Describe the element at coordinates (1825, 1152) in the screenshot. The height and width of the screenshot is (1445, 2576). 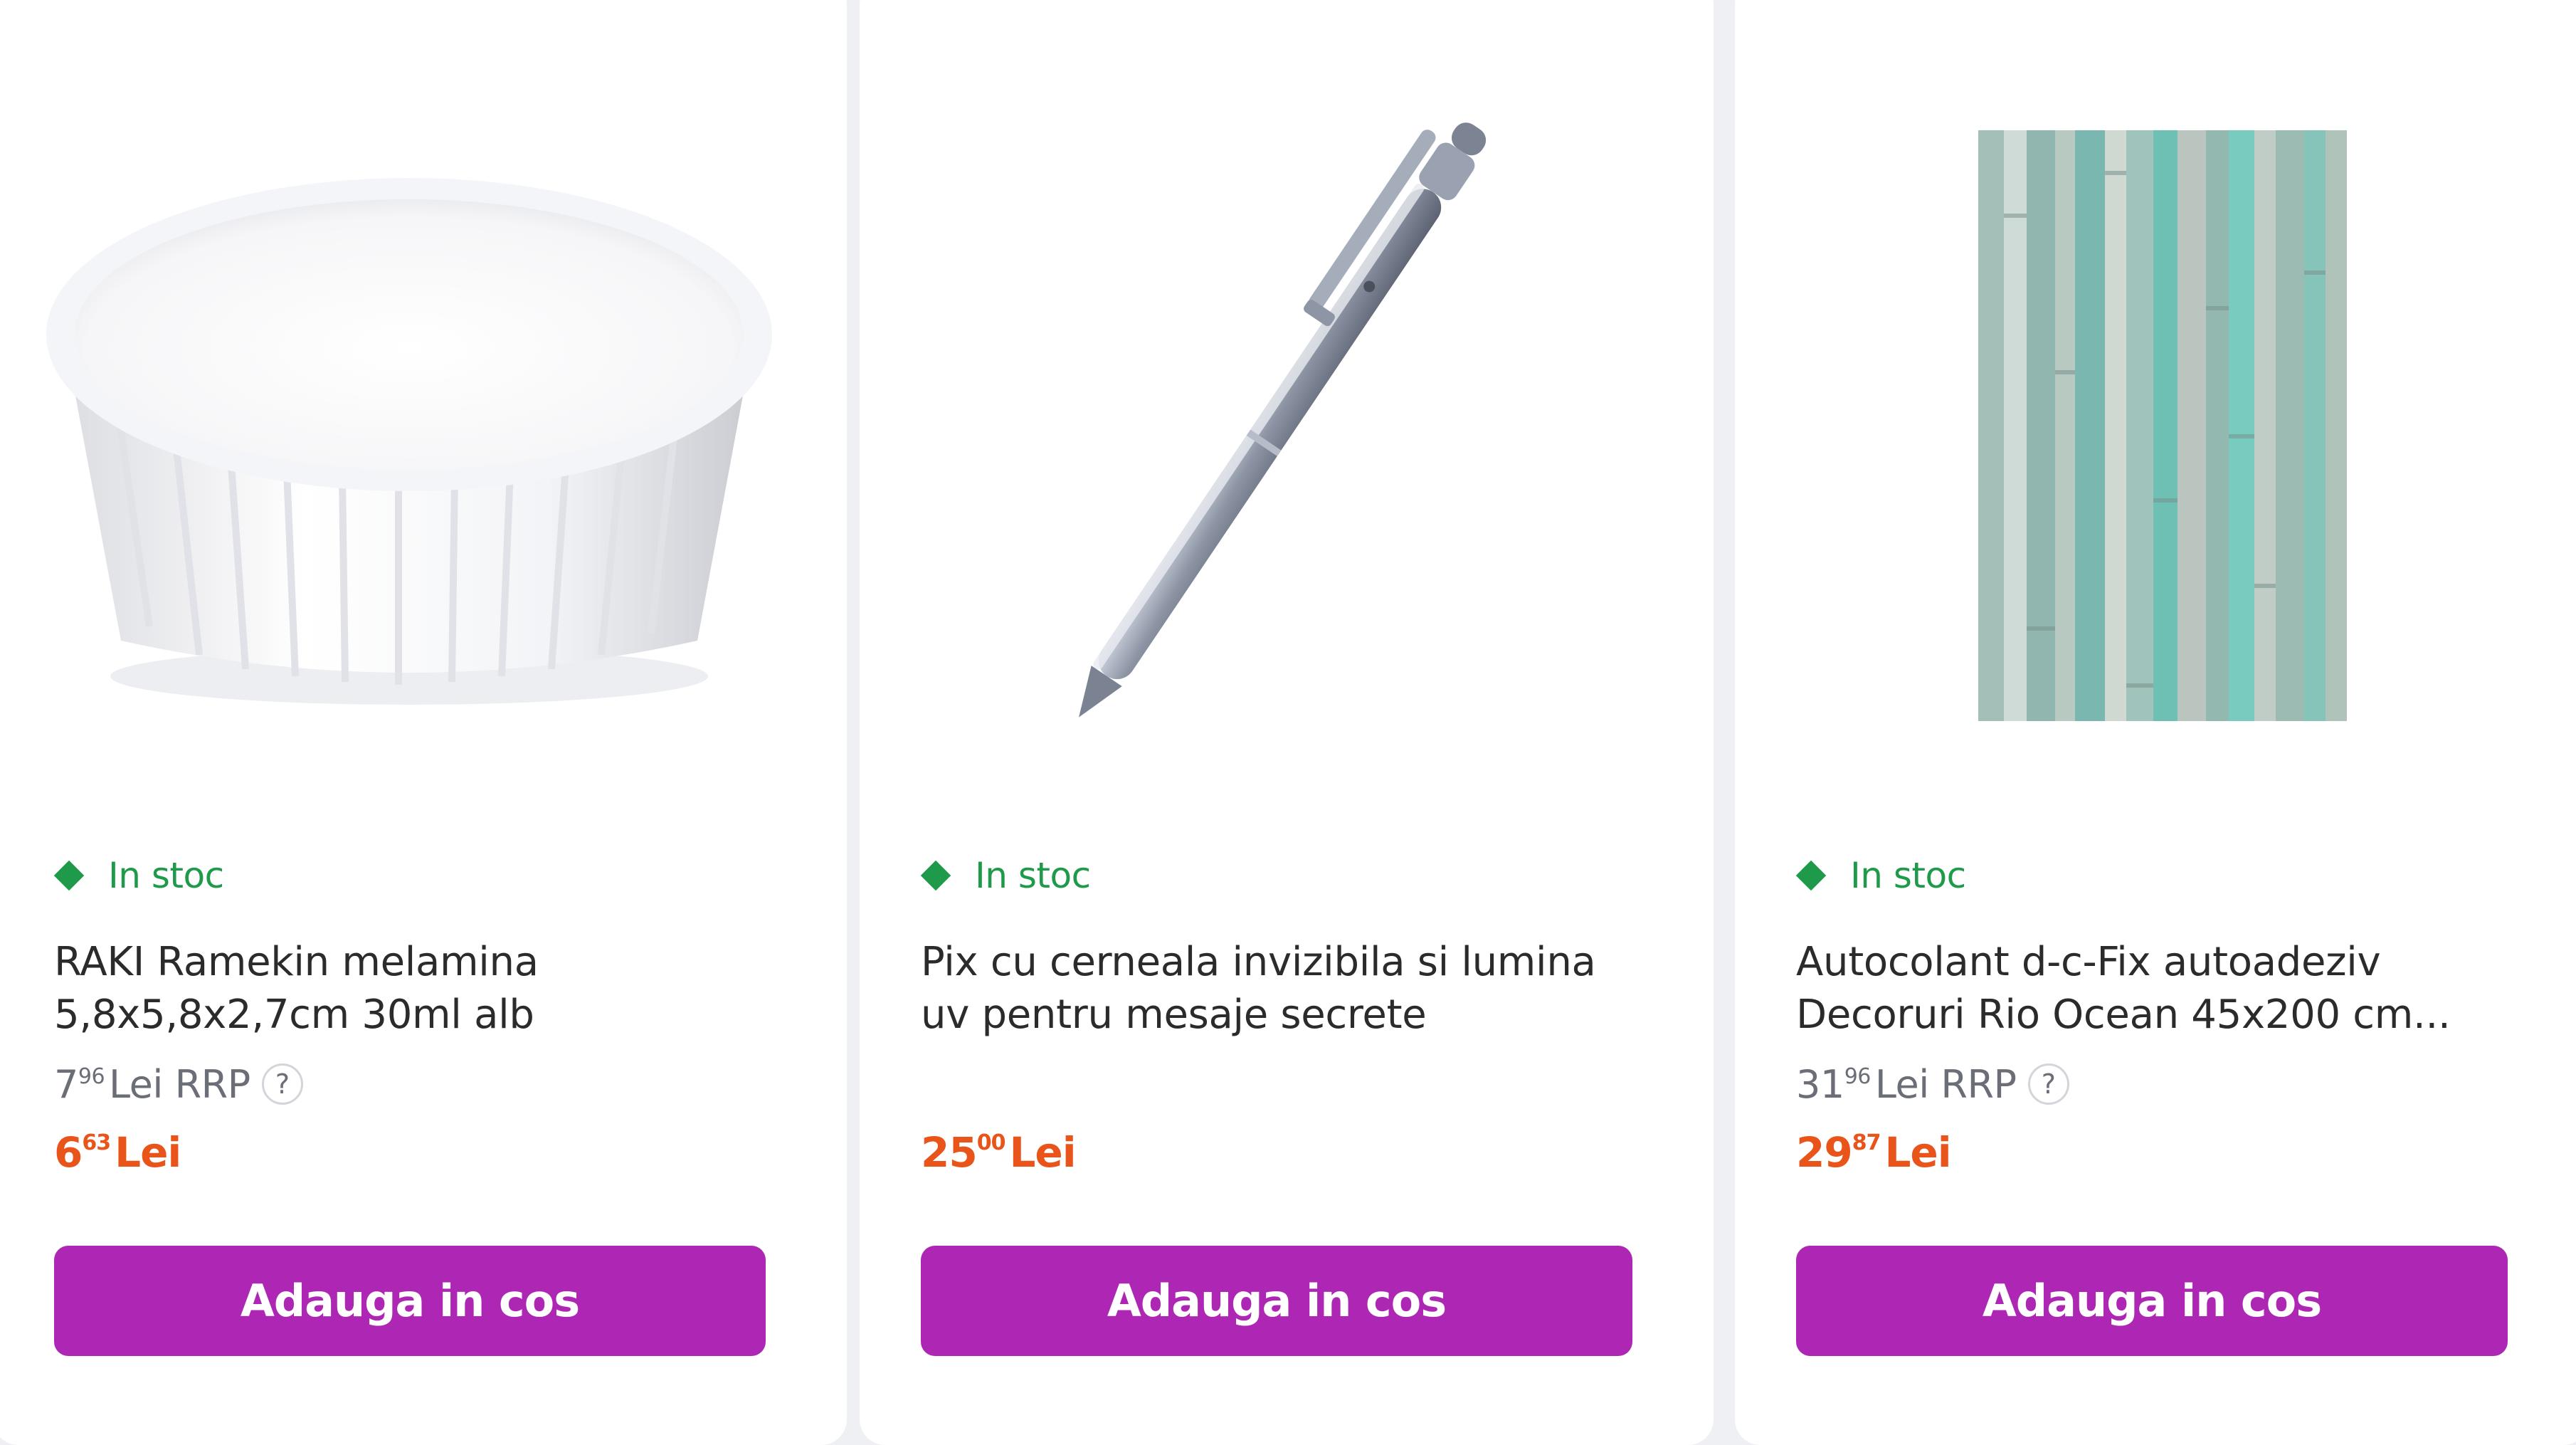
I see `price-integer: 29` at that location.